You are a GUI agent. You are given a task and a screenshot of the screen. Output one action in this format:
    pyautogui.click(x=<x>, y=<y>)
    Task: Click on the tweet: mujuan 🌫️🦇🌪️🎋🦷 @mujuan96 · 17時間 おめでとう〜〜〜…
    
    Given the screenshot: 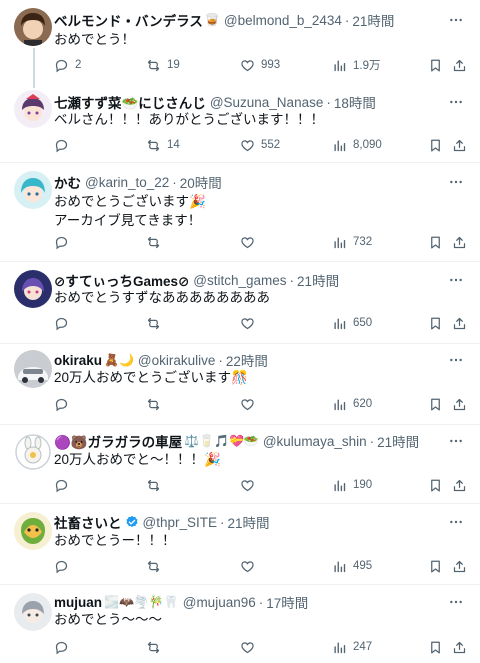 What is the action you would take?
    pyautogui.click(x=240, y=624)
    